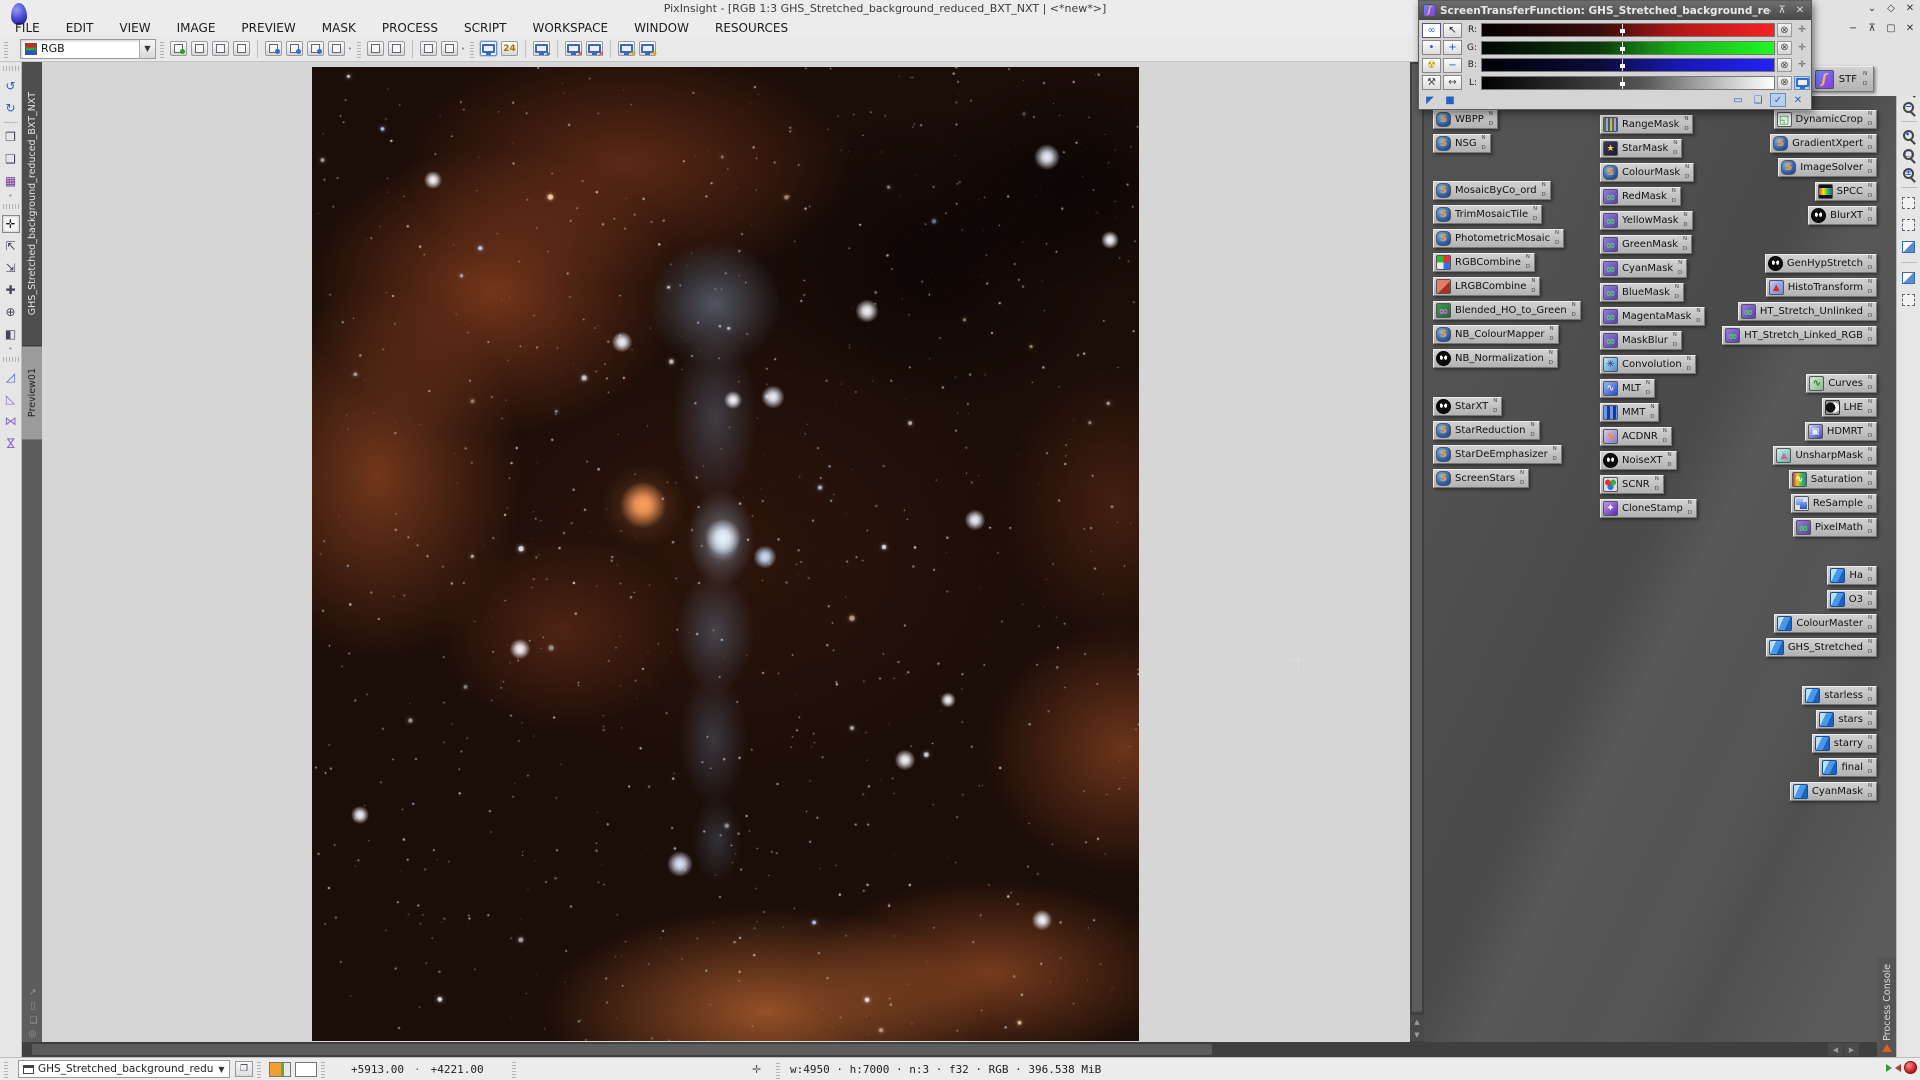 The width and height of the screenshot is (1920, 1080). Describe the element at coordinates (1910, 1067) in the screenshot. I see `alert-badge-icon` at that location.